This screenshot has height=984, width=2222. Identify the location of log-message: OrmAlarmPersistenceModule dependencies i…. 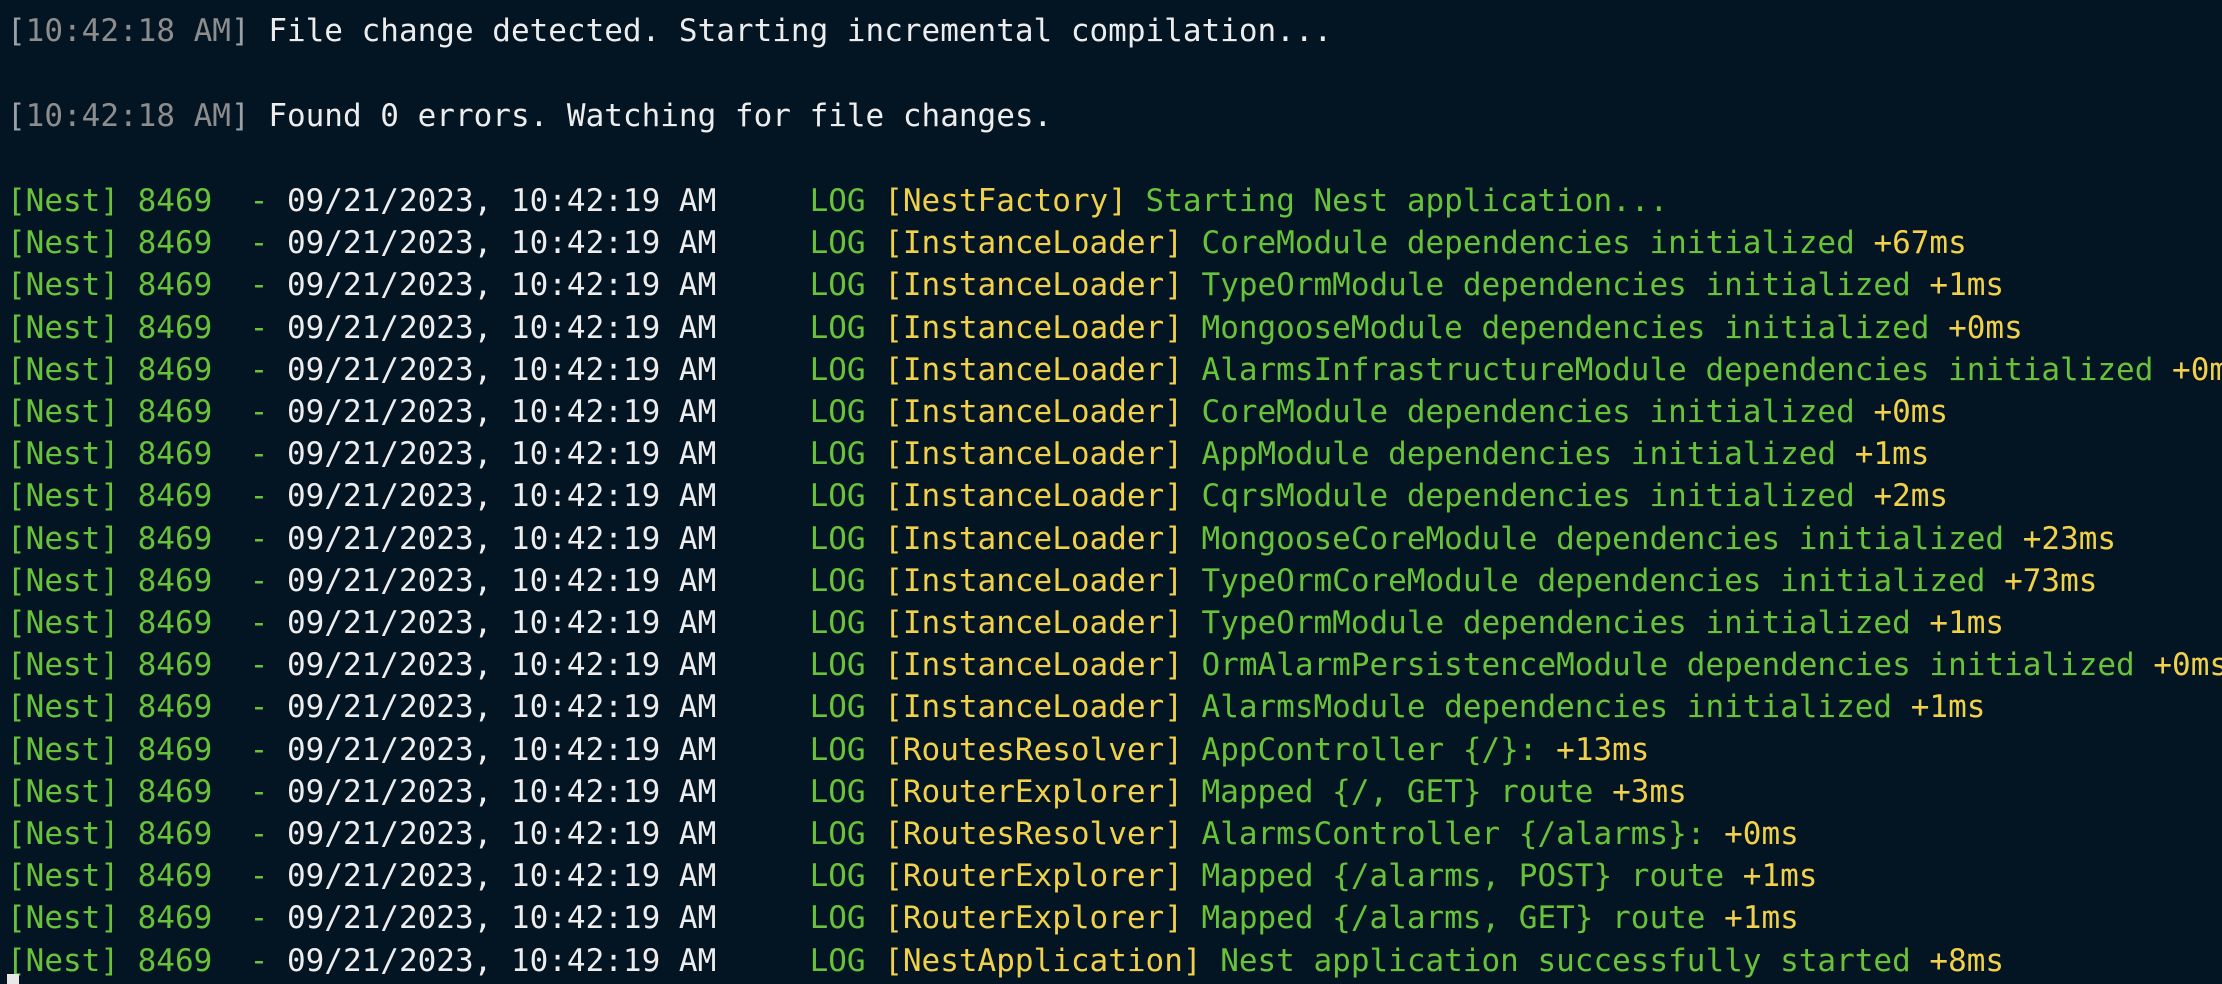
(1668, 665).